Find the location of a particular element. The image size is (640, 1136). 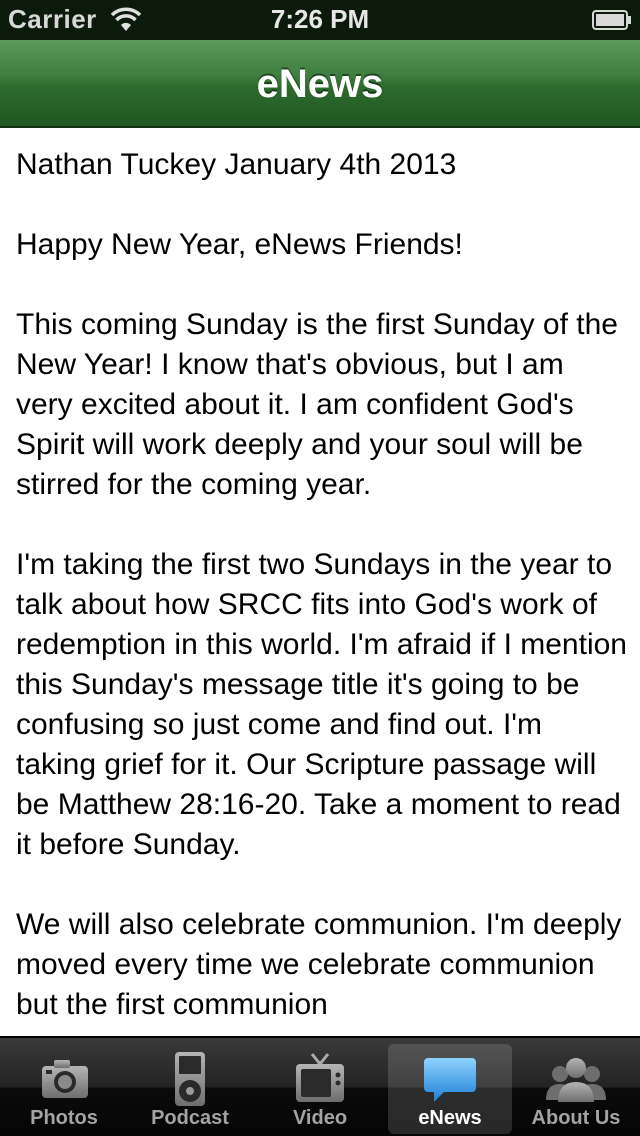

camera-icon is located at coordinates (65, 1079).